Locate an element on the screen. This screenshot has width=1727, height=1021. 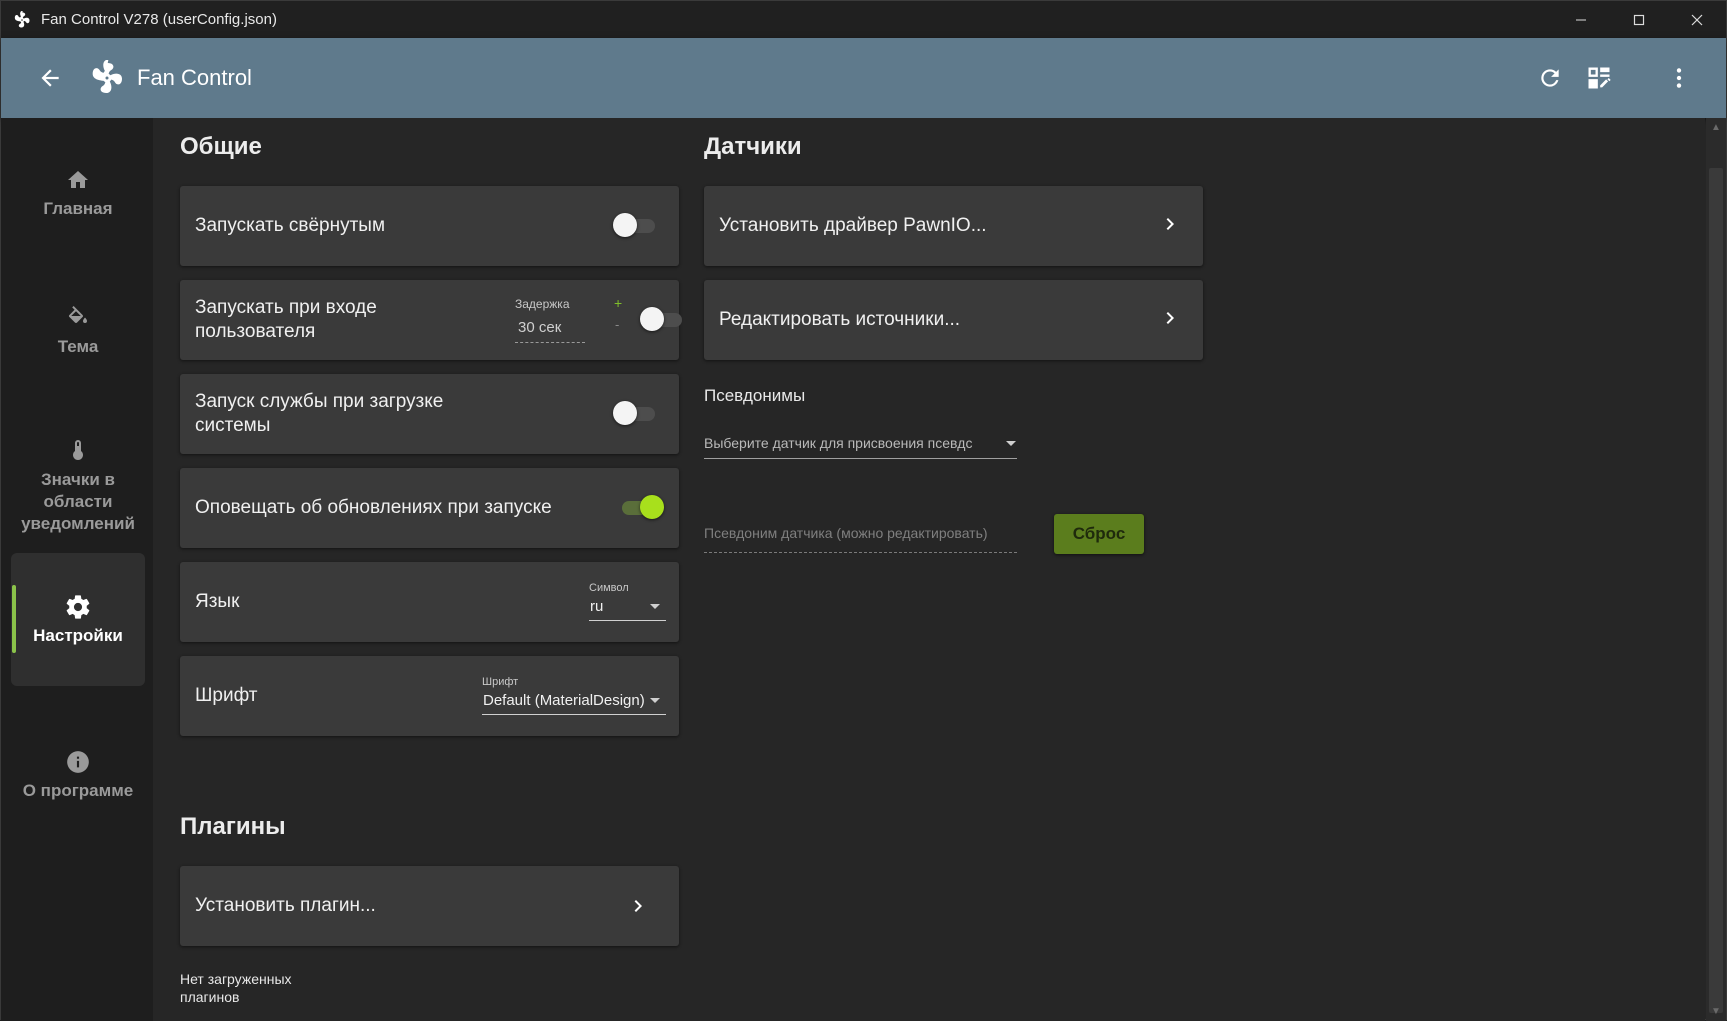
delay-caption: Задержка is located at coordinates (542, 304).